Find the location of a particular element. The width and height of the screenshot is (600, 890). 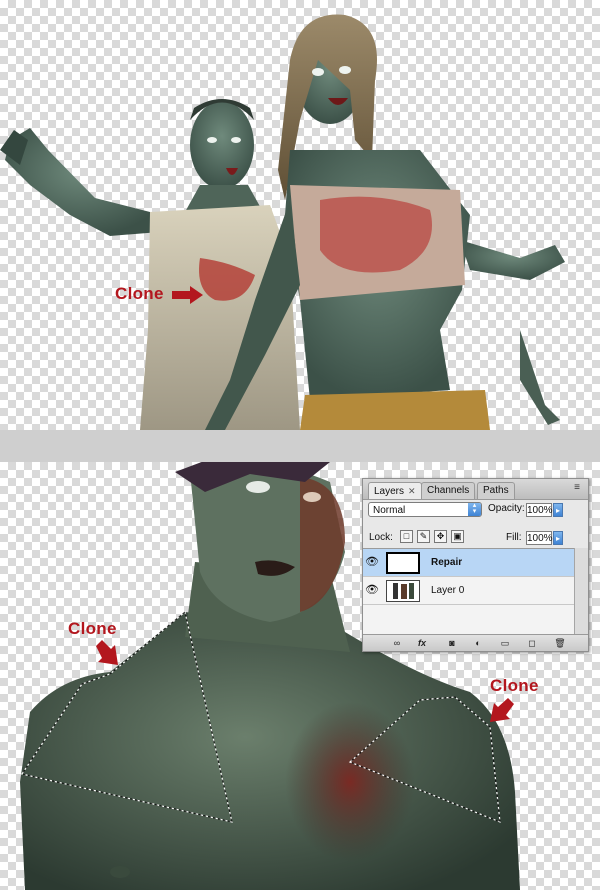

layer-list: 👁 Repair 👁 Layer 0 is located at coordinates (468, 591).